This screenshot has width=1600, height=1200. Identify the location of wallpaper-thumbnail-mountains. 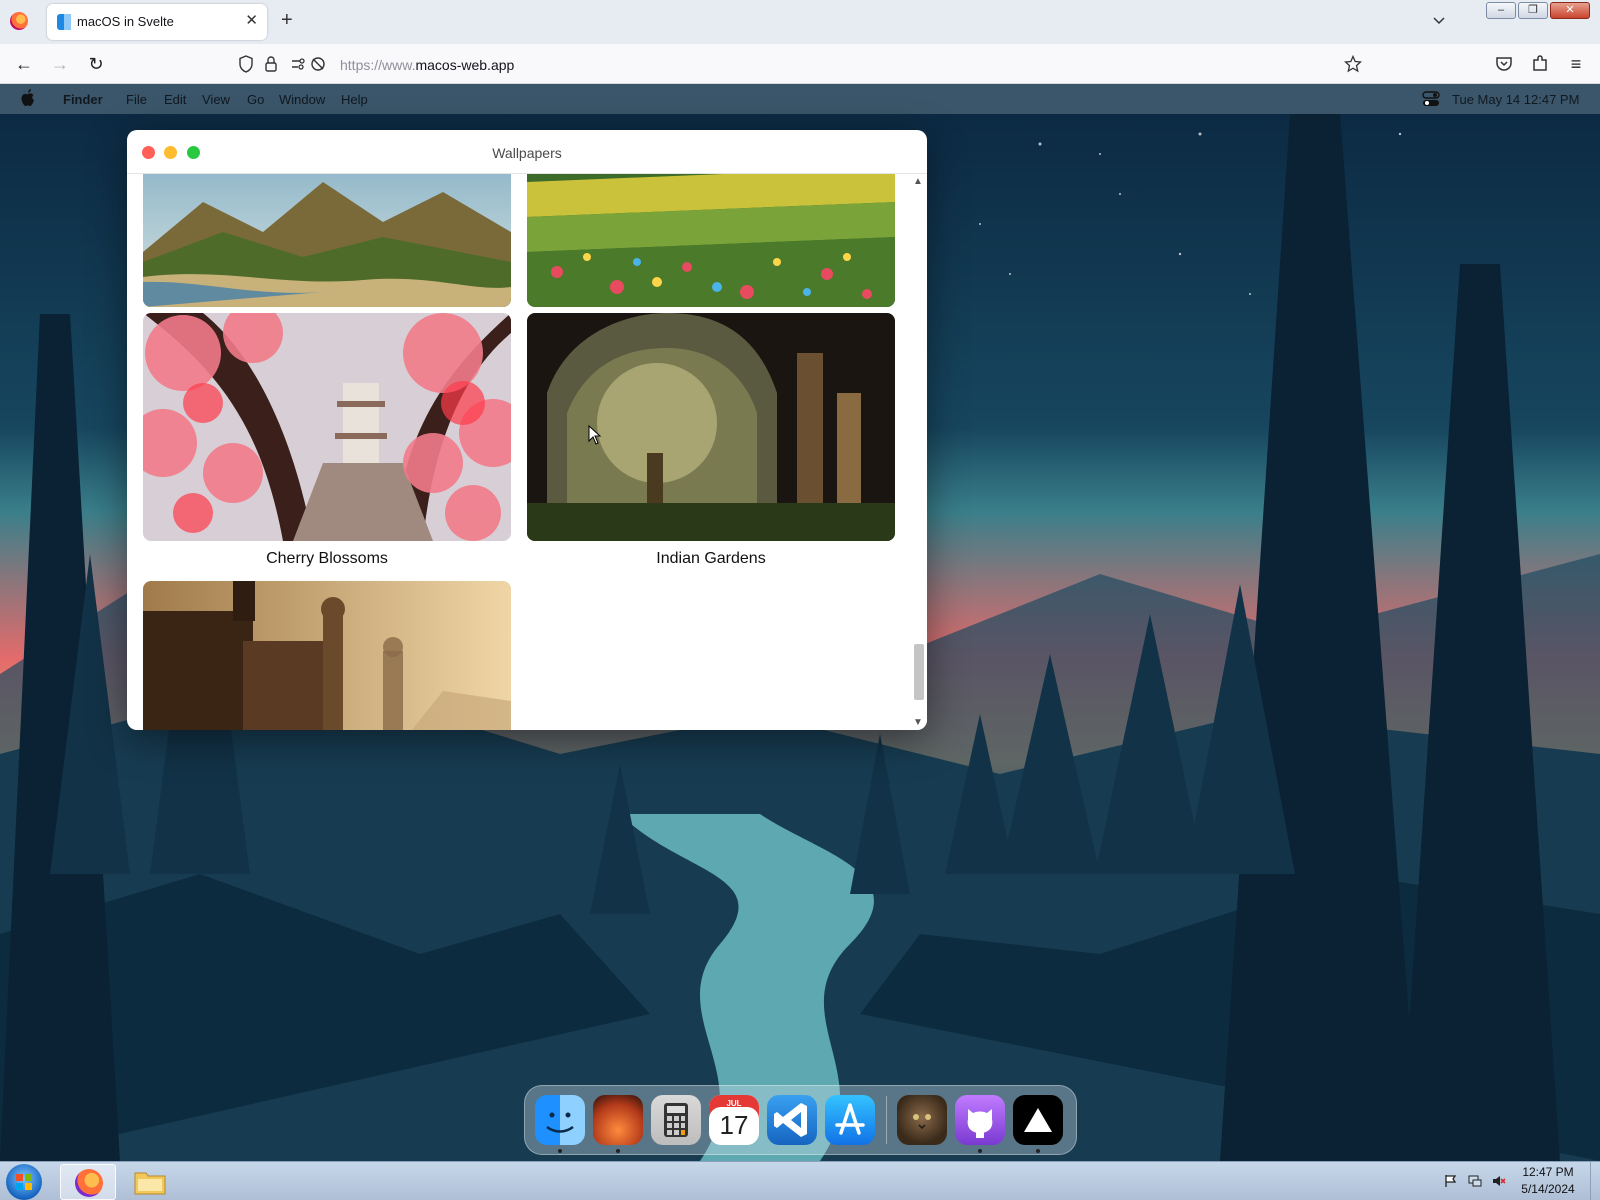
(327, 240).